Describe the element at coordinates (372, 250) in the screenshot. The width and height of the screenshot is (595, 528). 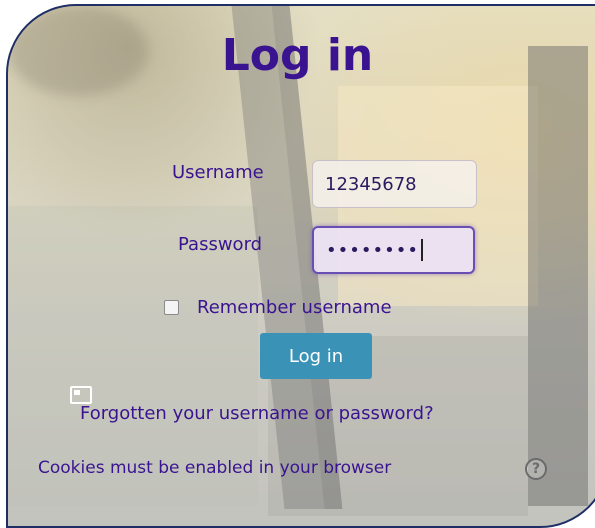
I see `password-value: ••••••••` at that location.